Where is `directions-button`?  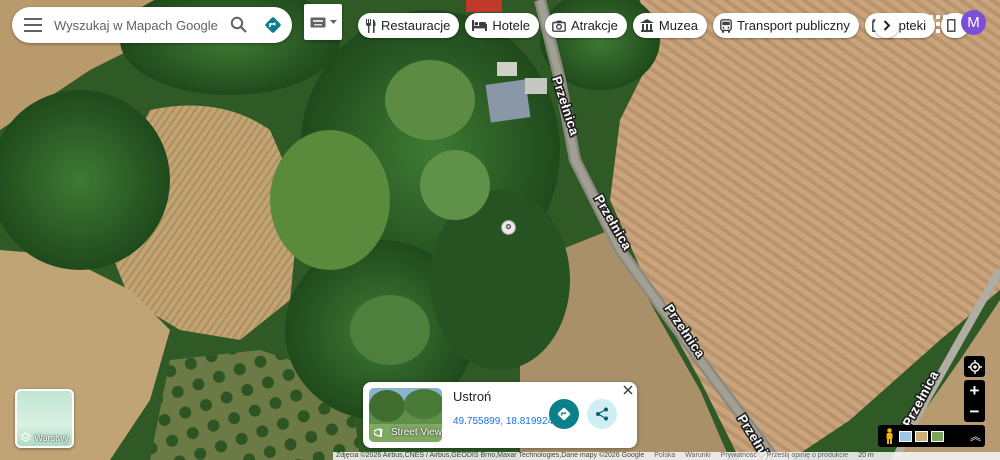
directions-button is located at coordinates (564, 414).